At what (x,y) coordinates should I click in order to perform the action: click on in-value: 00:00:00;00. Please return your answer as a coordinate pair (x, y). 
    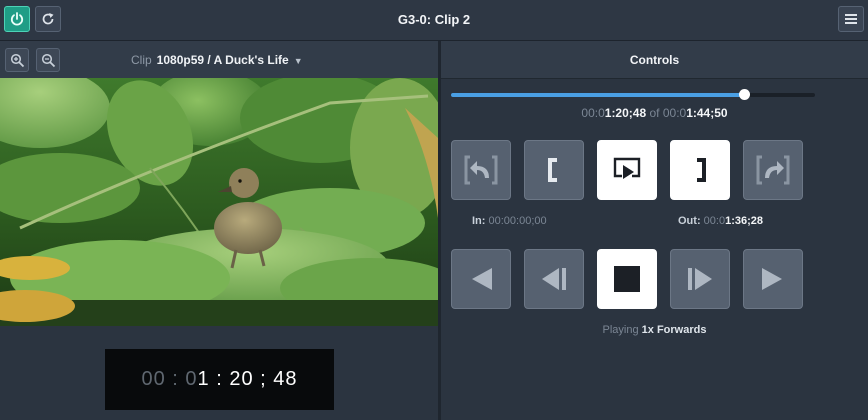
    Looking at the image, I should click on (517, 221).